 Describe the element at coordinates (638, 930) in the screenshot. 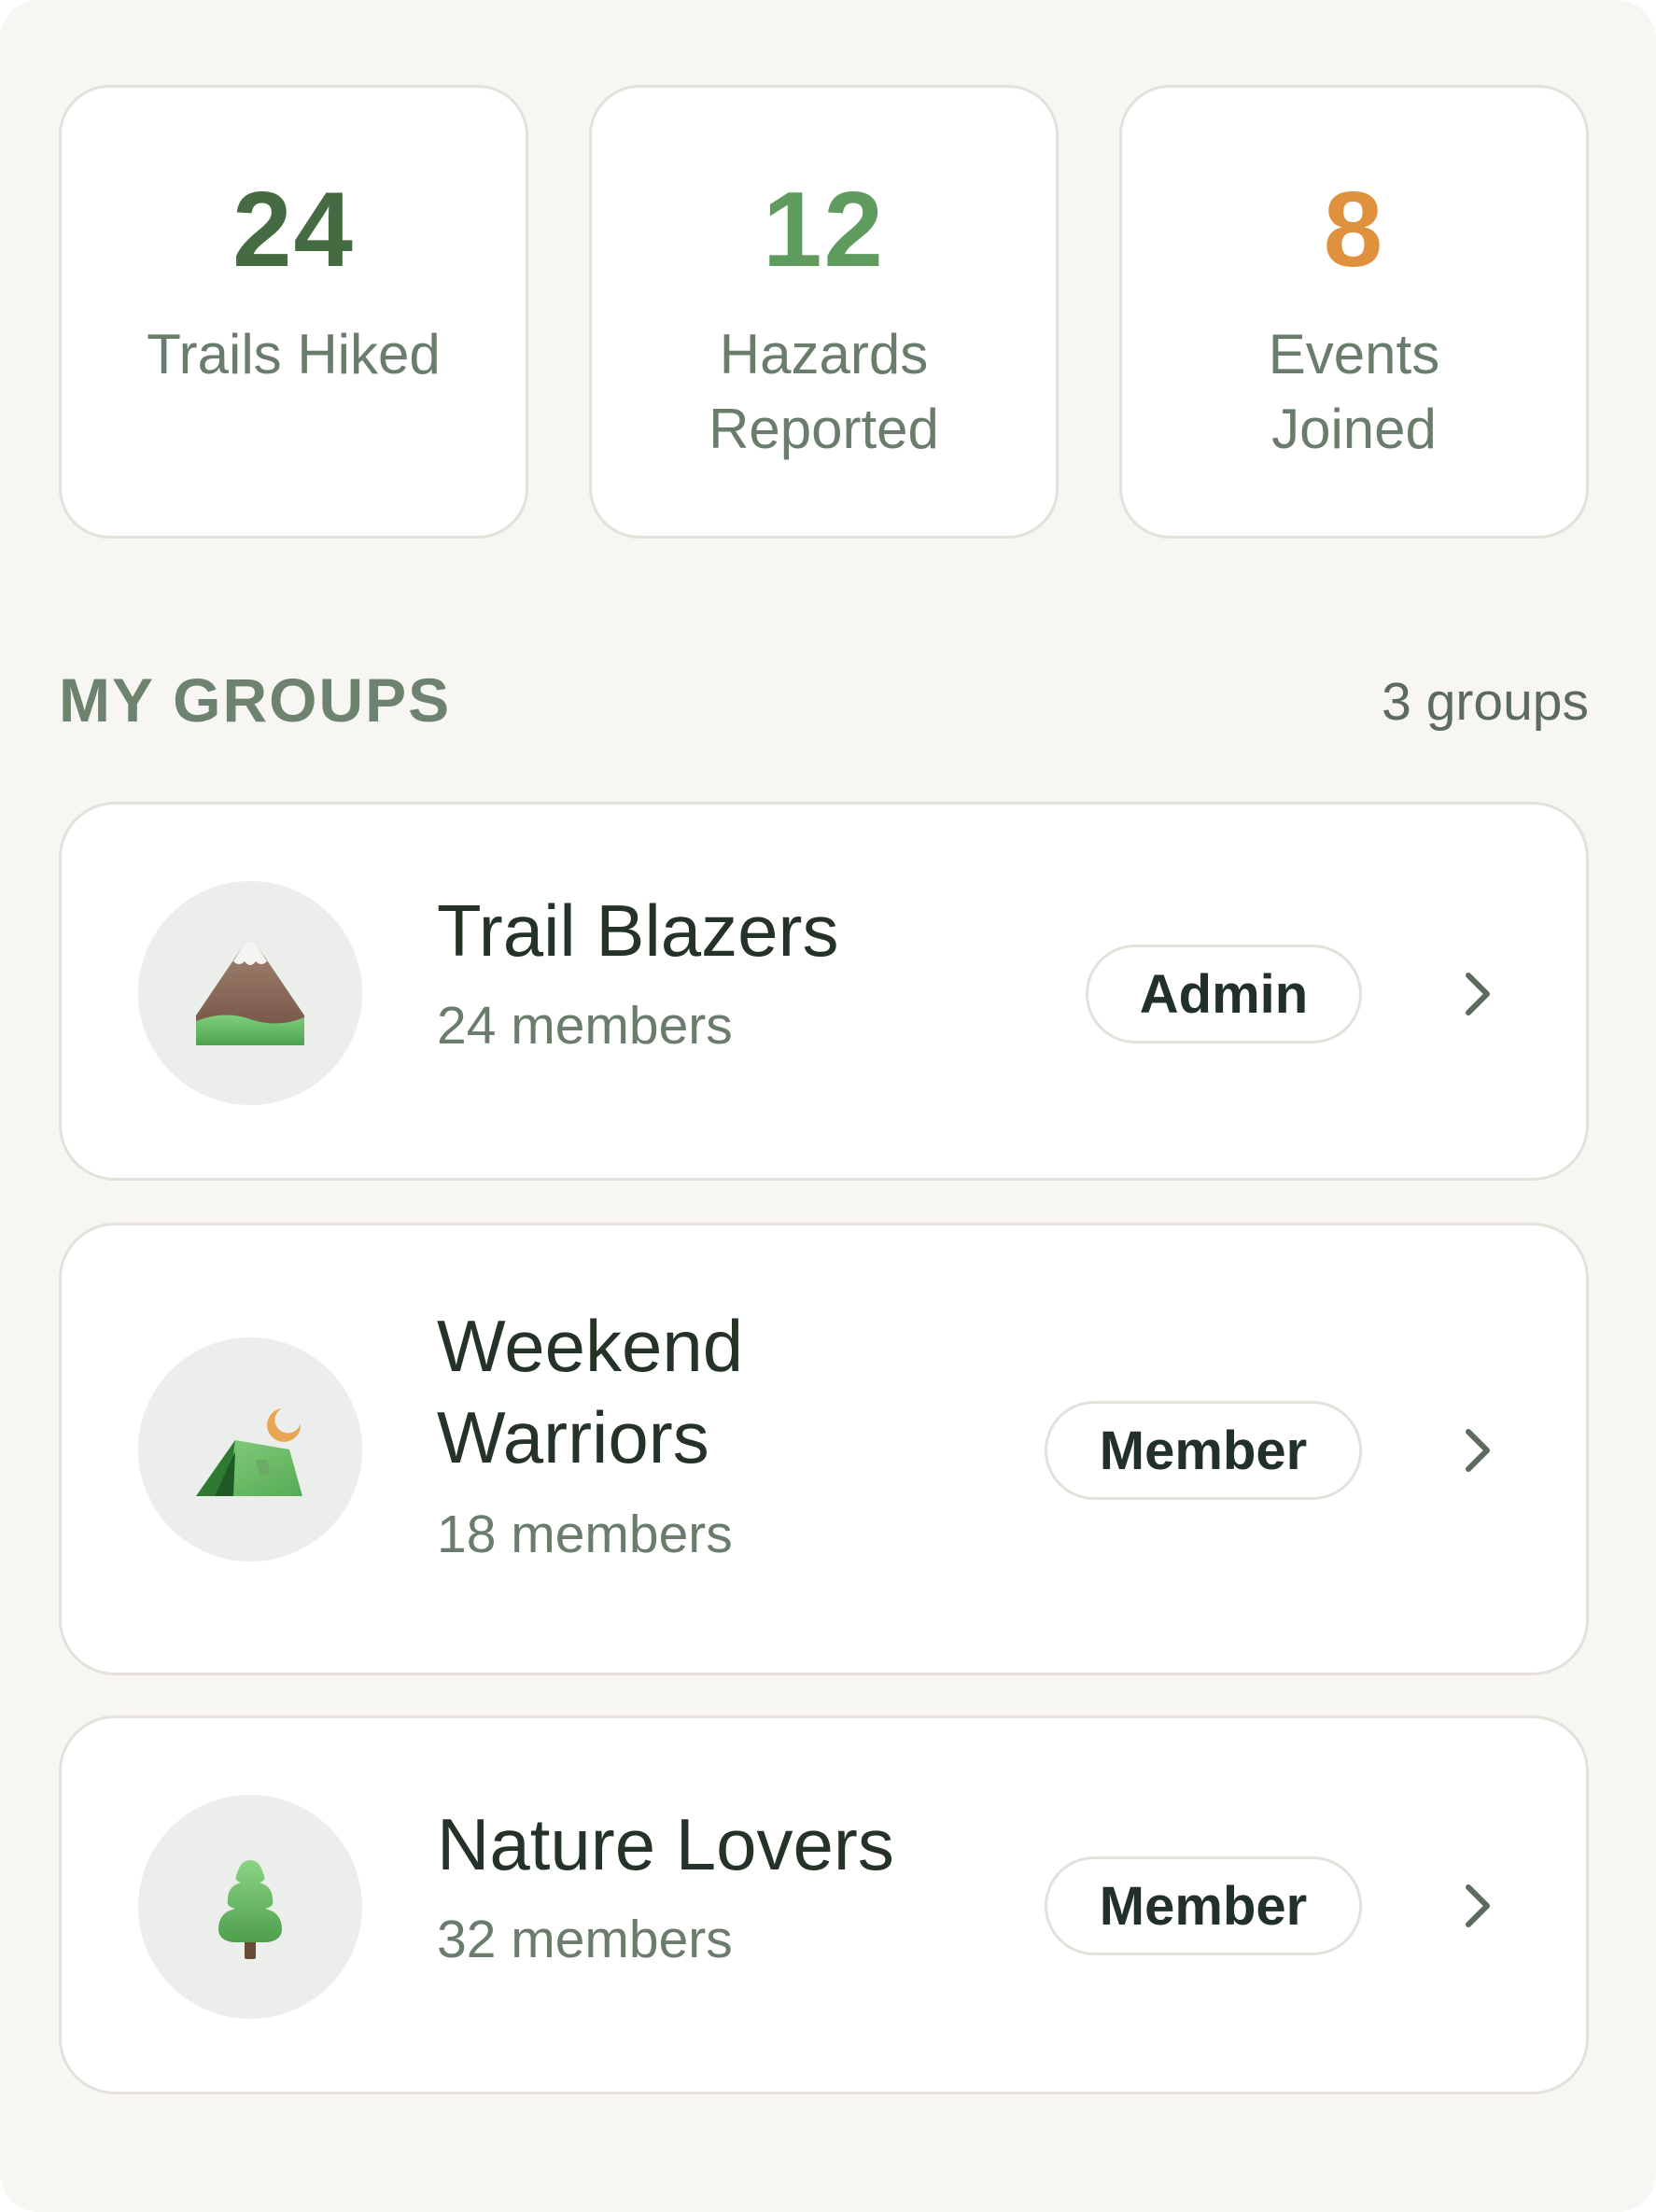

I see `group-name: Trail Blazers` at that location.